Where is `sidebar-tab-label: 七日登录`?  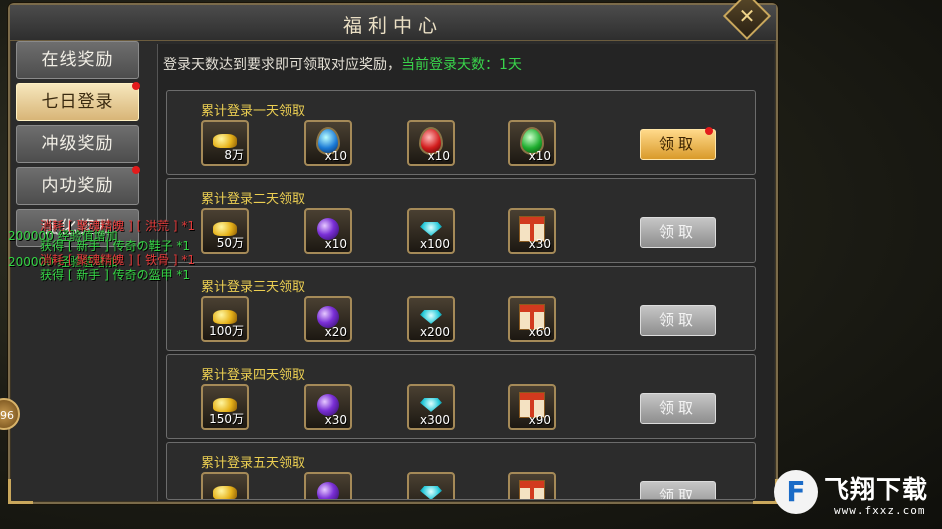 sidebar-tab-label: 七日登录 is located at coordinates (77, 102).